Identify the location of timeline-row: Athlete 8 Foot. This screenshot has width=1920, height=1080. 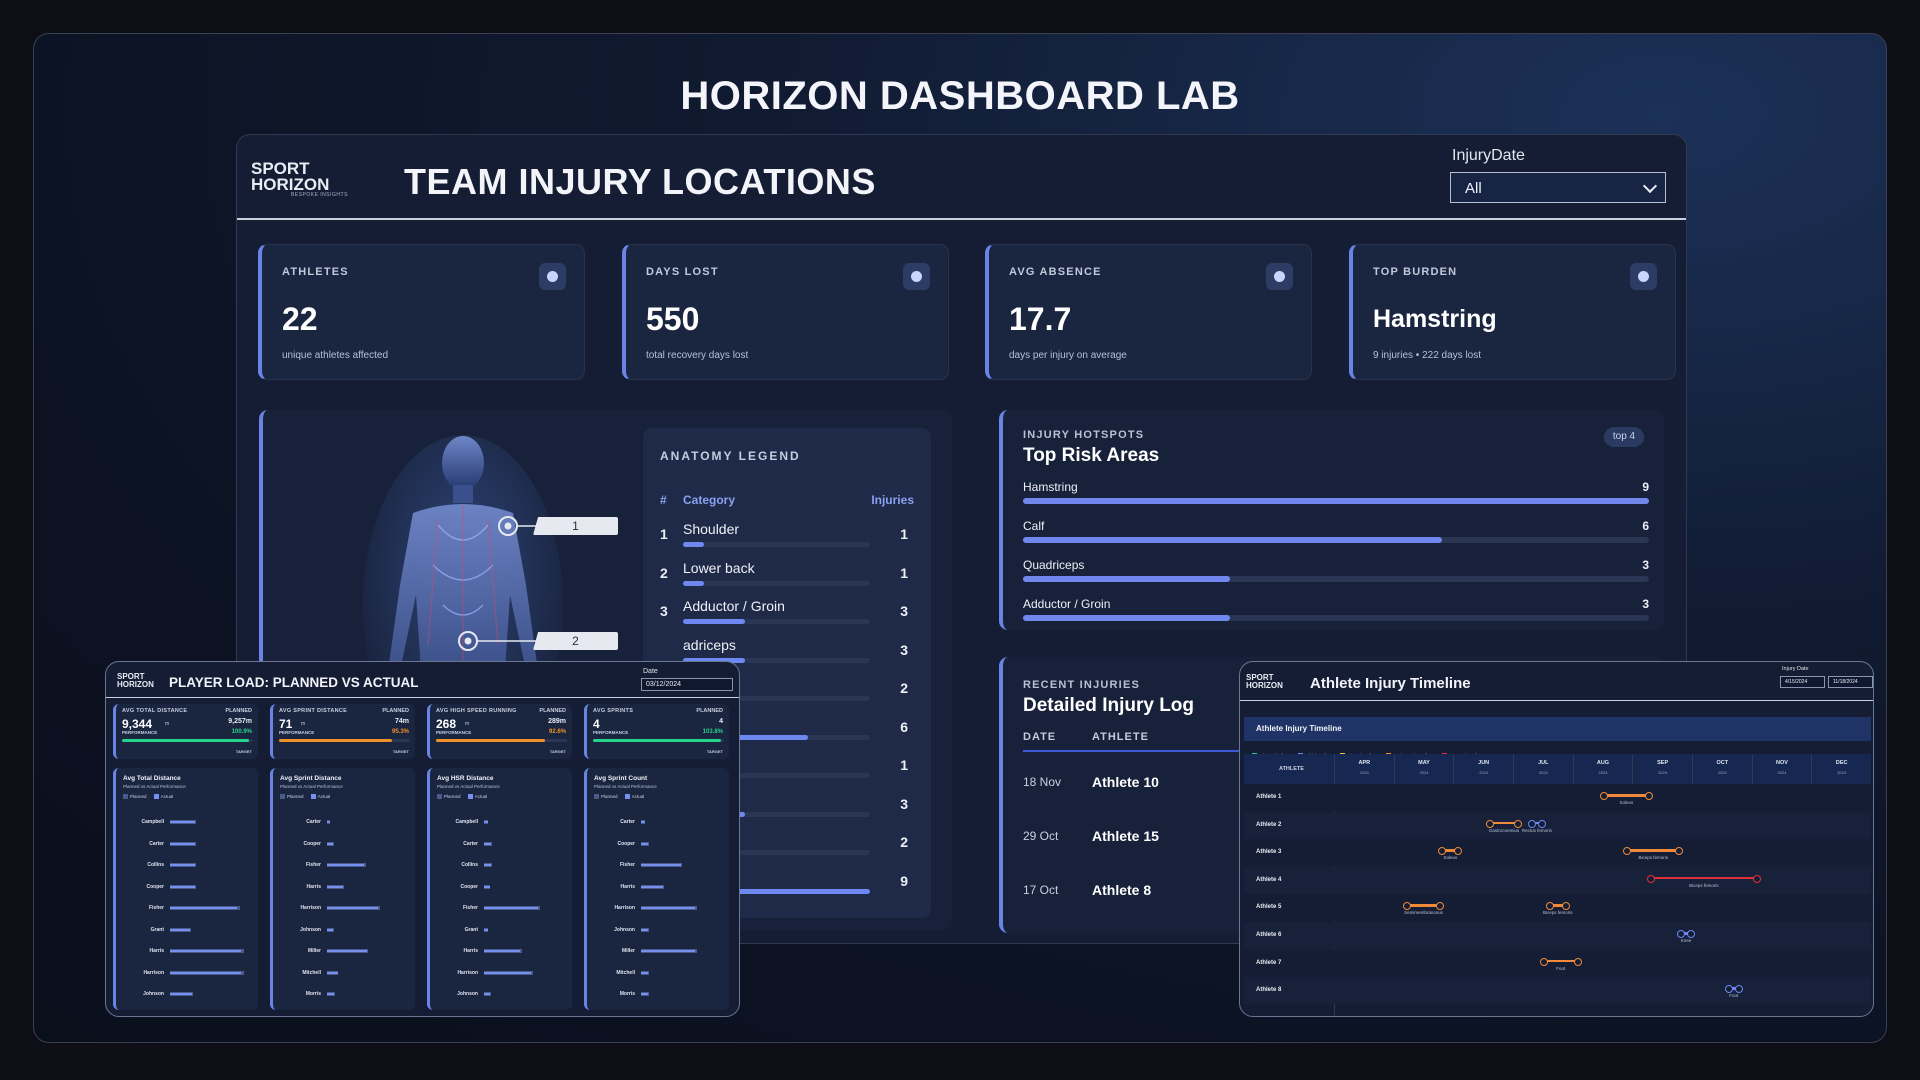
(1557, 991).